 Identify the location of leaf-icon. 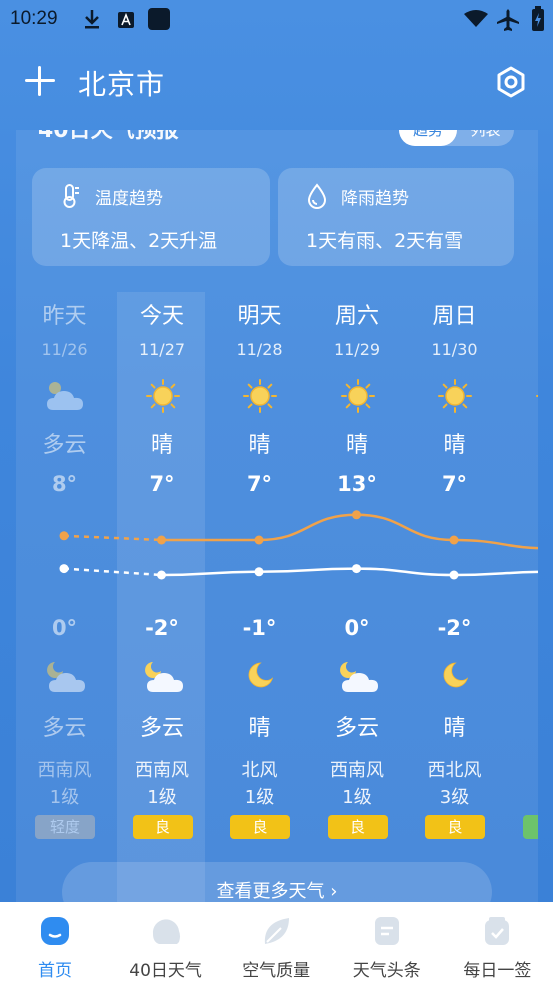
(277, 931).